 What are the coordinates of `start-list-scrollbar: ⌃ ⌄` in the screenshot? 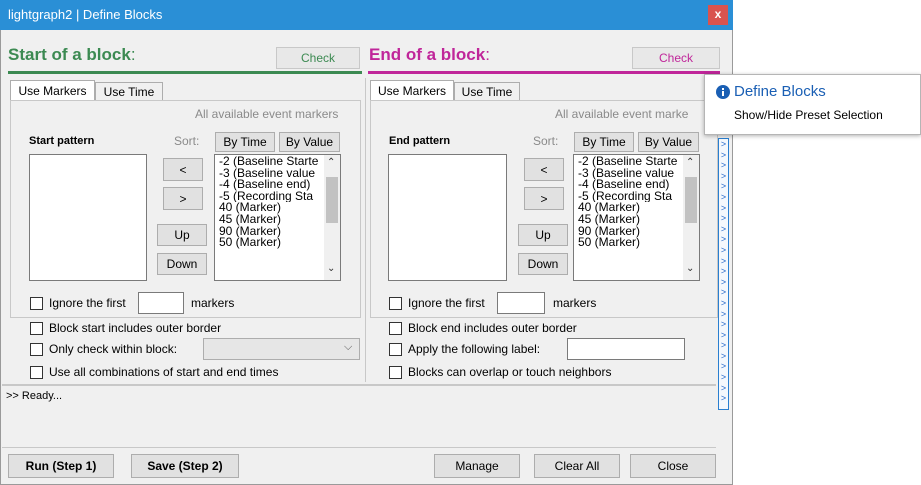 It's located at (332, 217).